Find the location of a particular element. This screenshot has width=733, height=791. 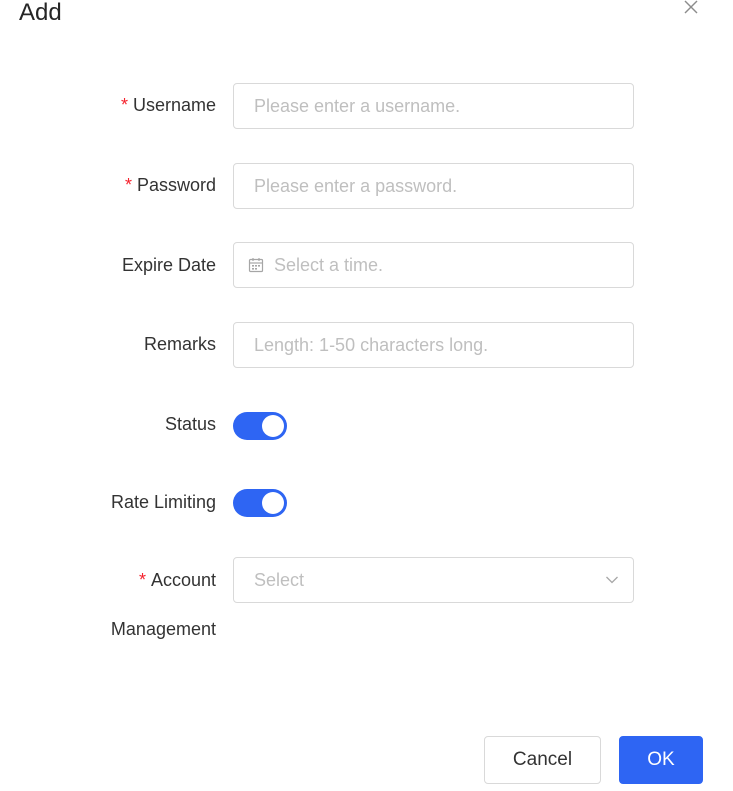

ok-button: OK is located at coordinates (661, 760).